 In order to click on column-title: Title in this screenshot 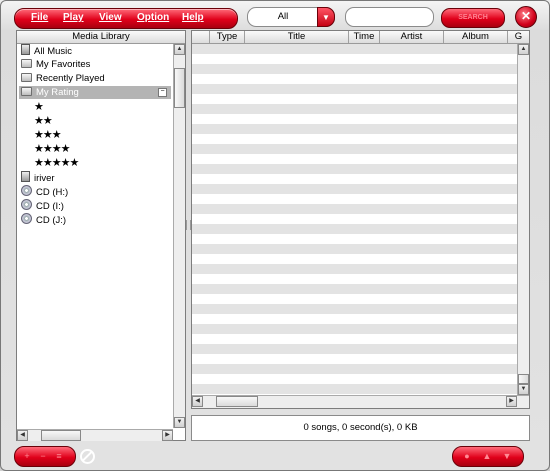, I will do `click(297, 37)`.